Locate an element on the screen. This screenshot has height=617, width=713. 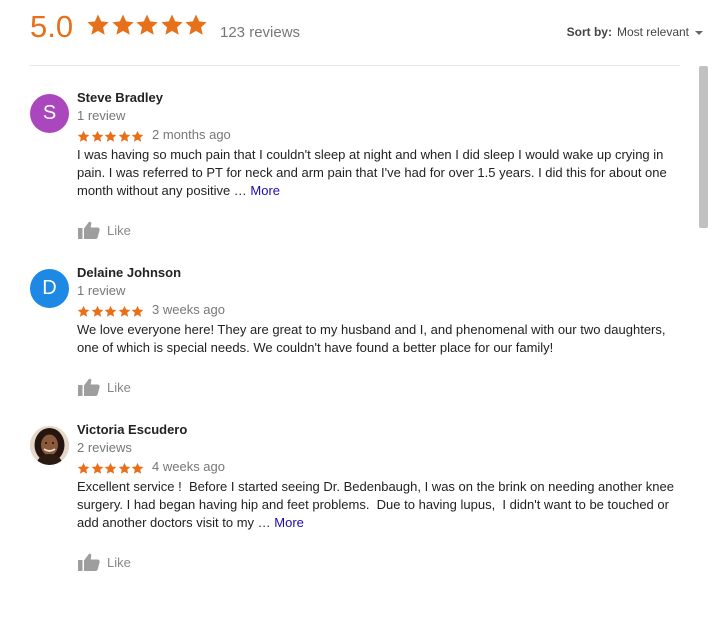
total-review-count: 123 reviews is located at coordinates (260, 32).